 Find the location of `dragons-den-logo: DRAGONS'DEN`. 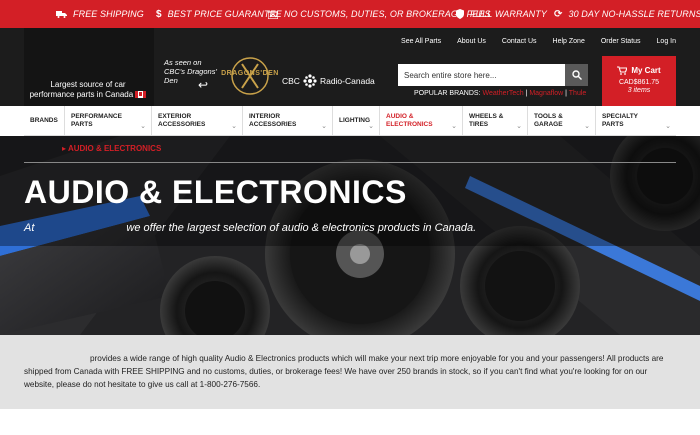

dragons-den-logo: DRAGONS'DEN is located at coordinates (250, 76).